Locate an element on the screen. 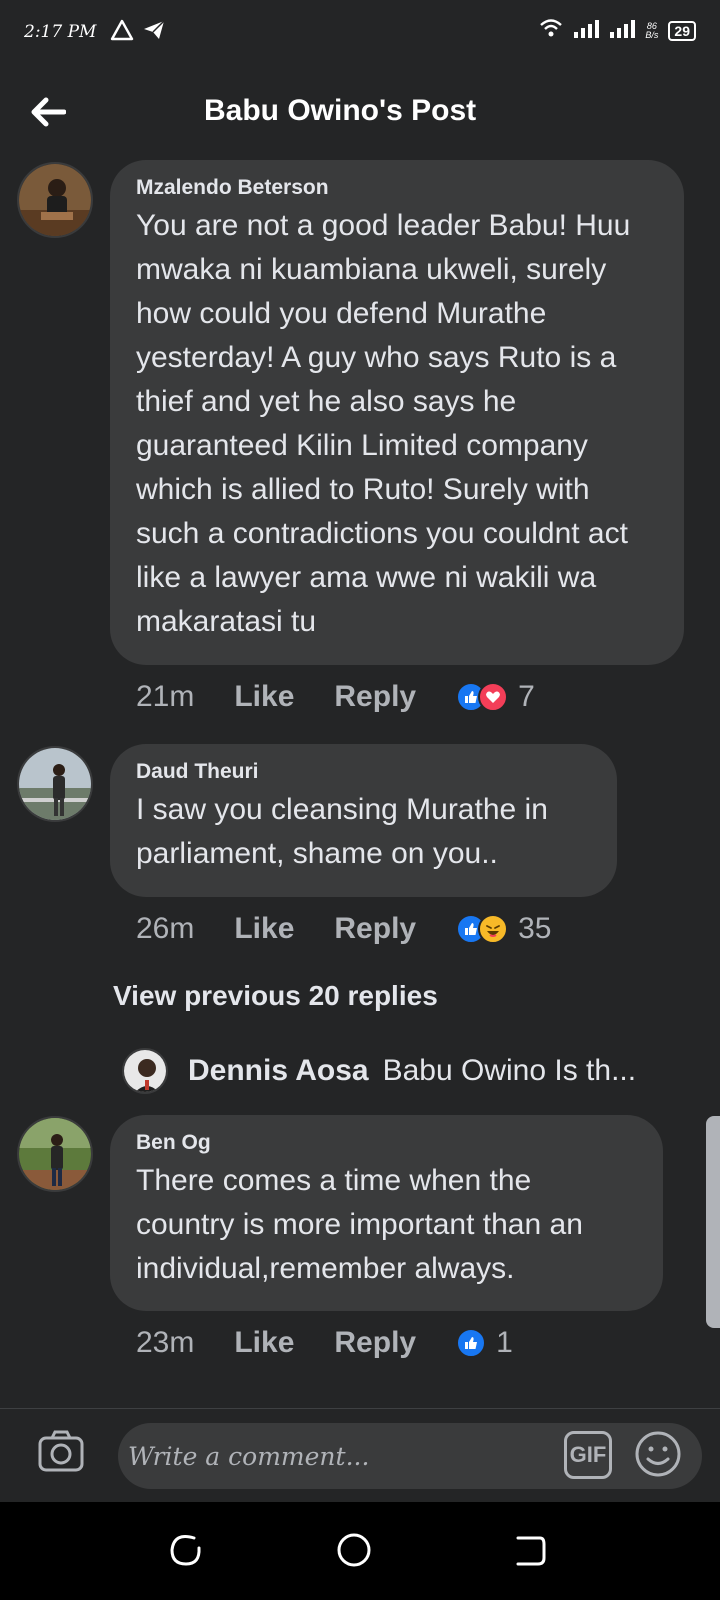 The image size is (720, 1600). signal-icon is located at coordinates (586, 30).